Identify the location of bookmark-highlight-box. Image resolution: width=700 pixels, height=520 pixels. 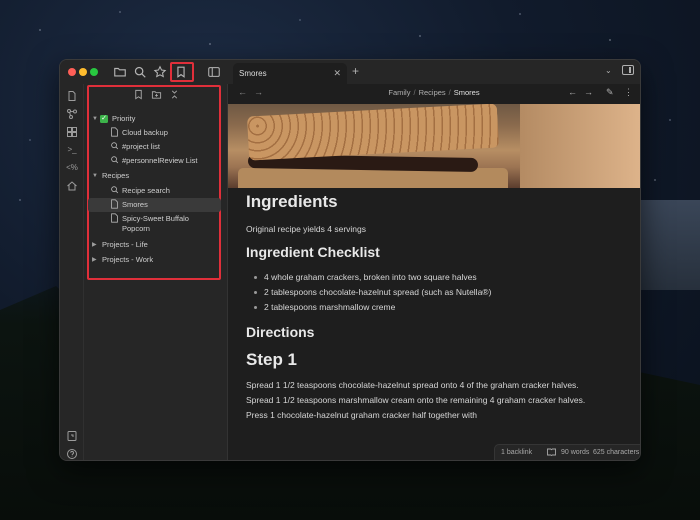
(182, 72).